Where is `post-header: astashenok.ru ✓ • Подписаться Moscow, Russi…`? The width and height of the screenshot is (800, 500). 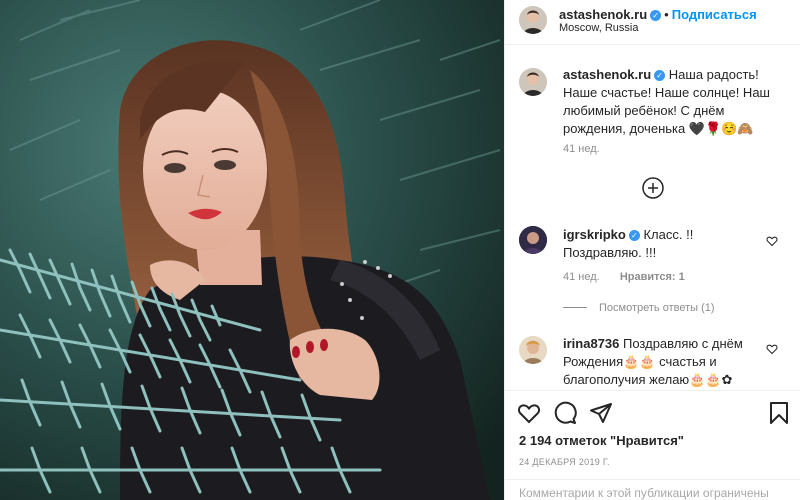 post-header: astashenok.ru ✓ • Подписаться Moscow, Russi… is located at coordinates (652, 22).